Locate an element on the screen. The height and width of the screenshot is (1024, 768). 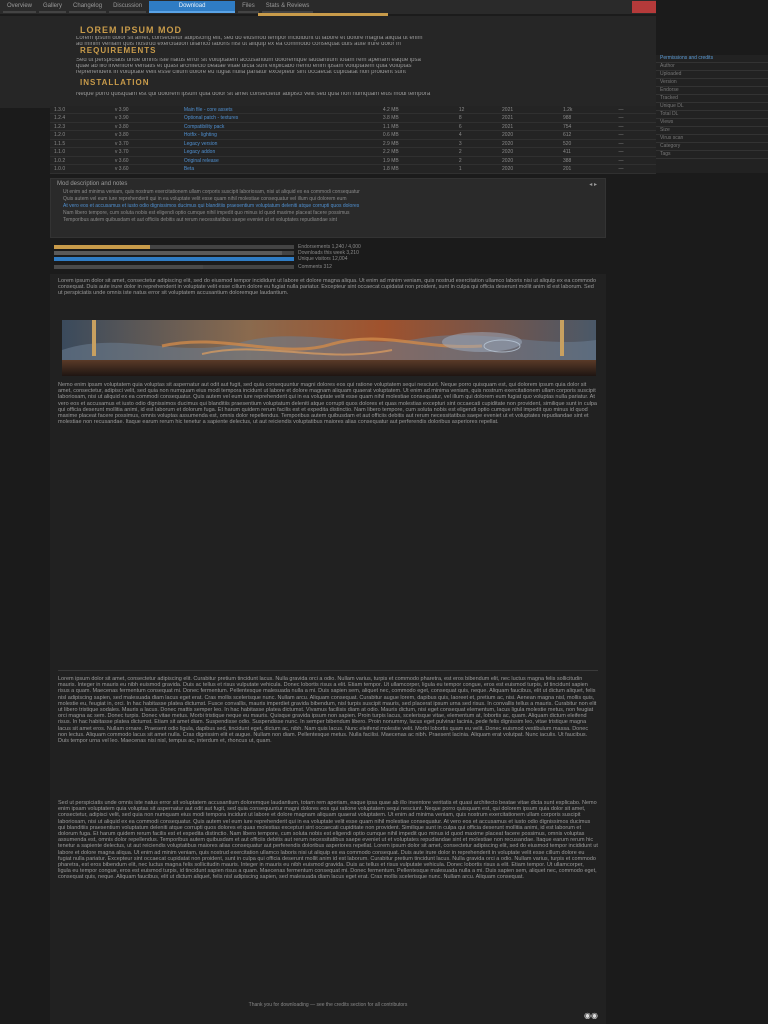
progress-downloads: Downloads this week 3,210 is located at coordinates (206, 253).